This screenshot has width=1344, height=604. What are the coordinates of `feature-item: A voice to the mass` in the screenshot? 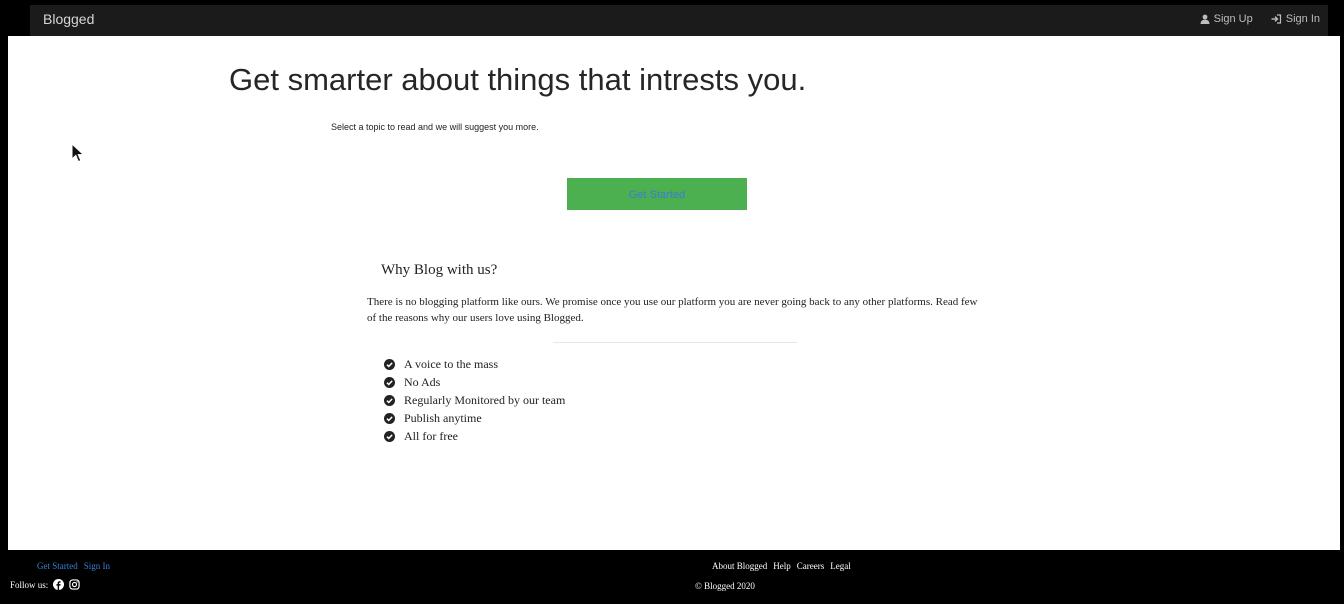 It's located at (474, 364).